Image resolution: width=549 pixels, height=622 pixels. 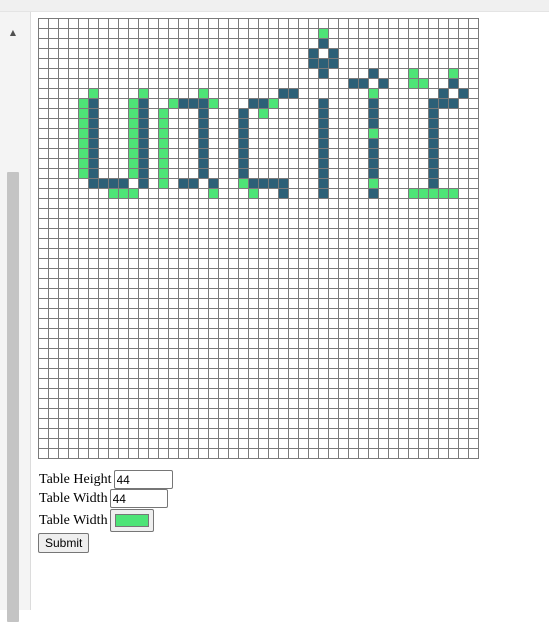 I want to click on scroll-up-arrow-icon: ▲, so click(x=13, y=32).